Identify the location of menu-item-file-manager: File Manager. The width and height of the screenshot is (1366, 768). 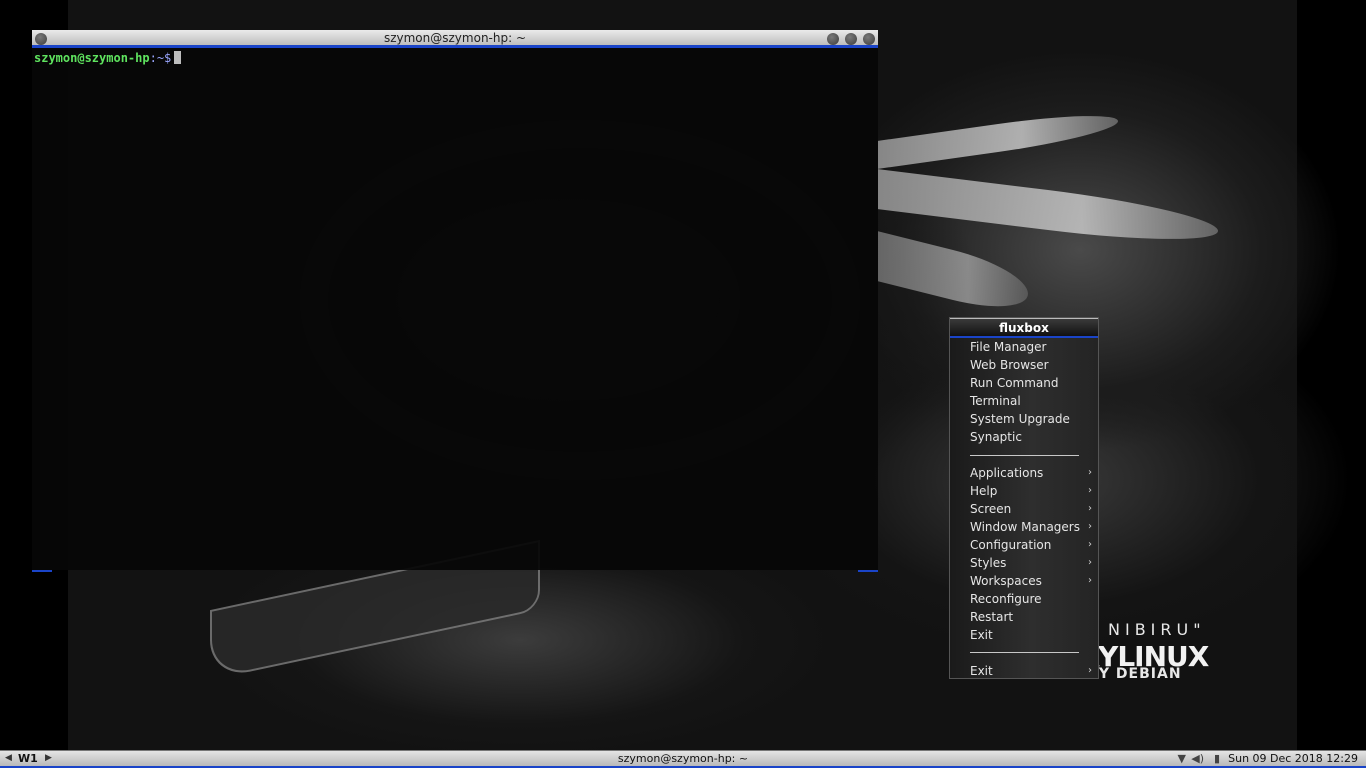
(1034, 347).